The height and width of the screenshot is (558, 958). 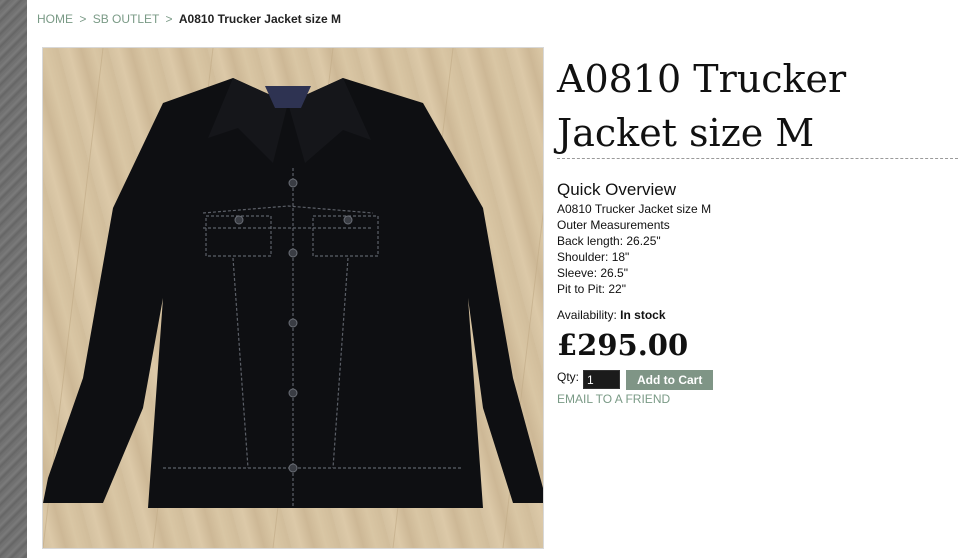 I want to click on availability-label: Availability:, so click(x=587, y=315).